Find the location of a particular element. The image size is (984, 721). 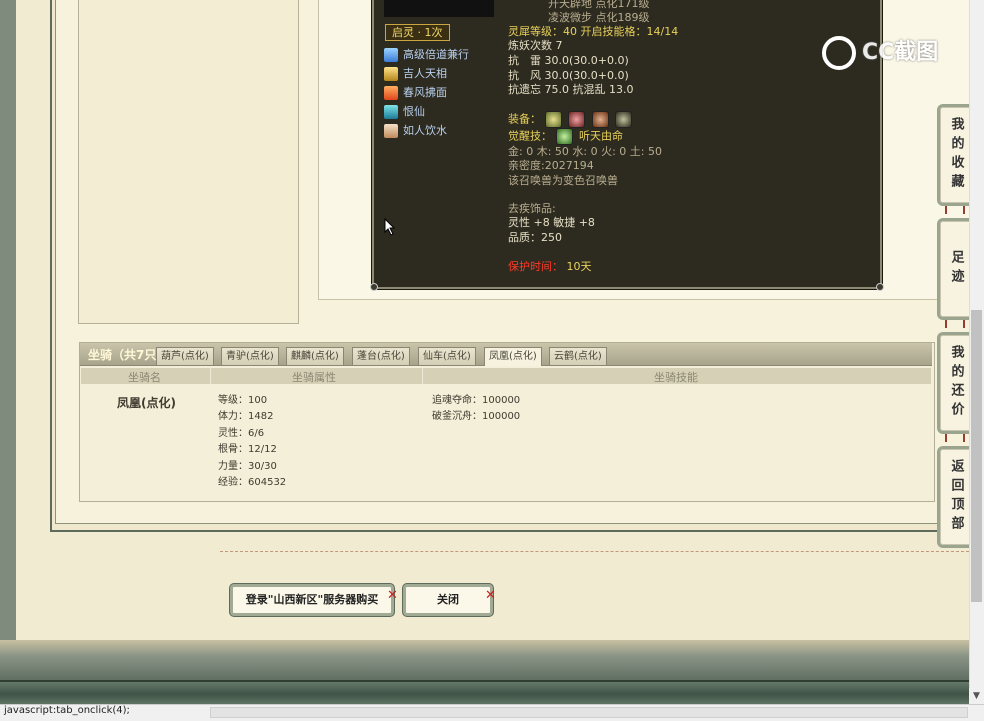

luck-icon is located at coordinates (391, 74).